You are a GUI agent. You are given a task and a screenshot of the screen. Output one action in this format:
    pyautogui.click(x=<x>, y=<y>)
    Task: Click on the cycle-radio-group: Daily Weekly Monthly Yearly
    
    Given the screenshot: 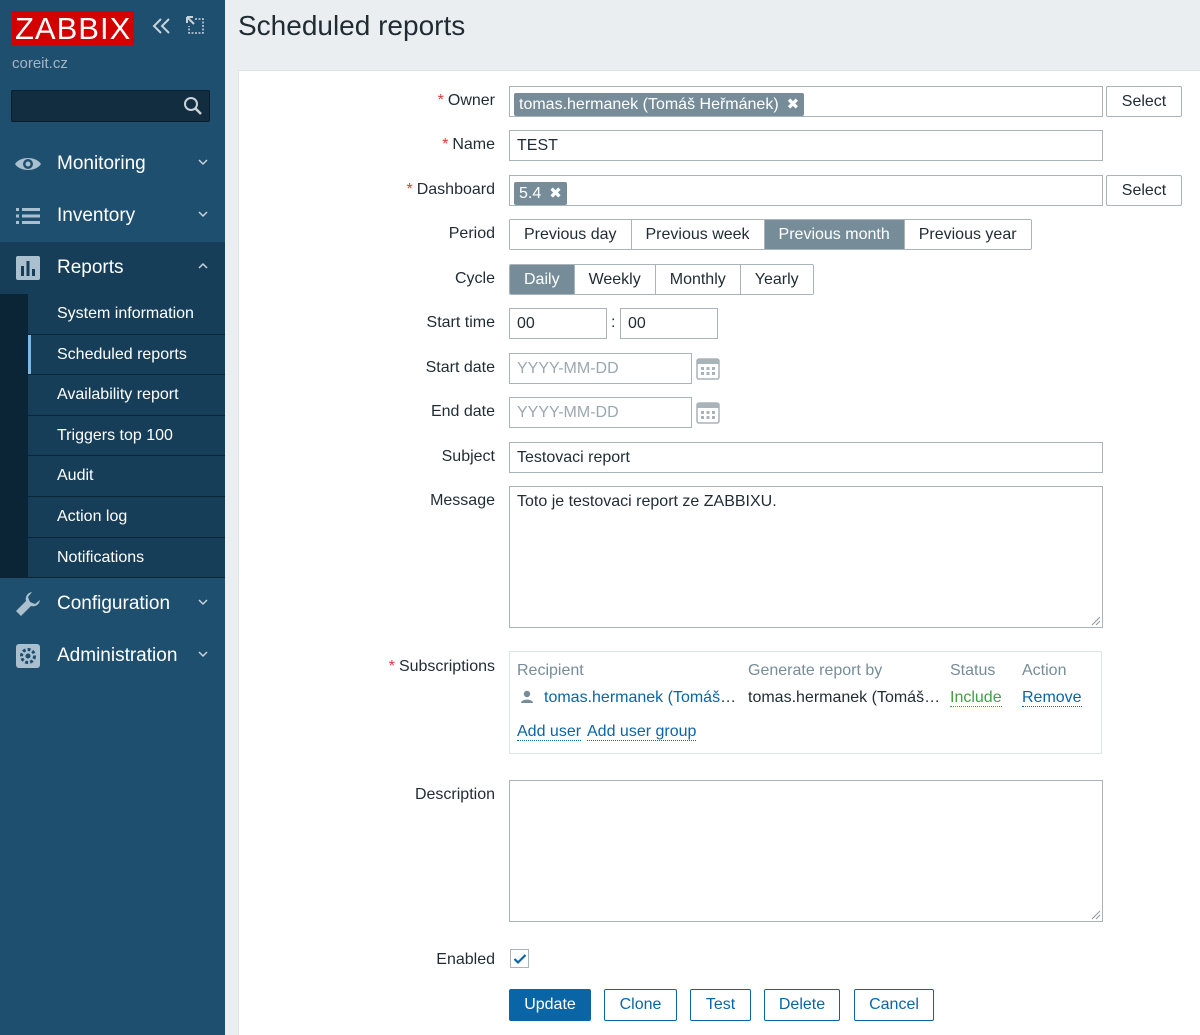 What is the action you would take?
    pyautogui.click(x=661, y=279)
    